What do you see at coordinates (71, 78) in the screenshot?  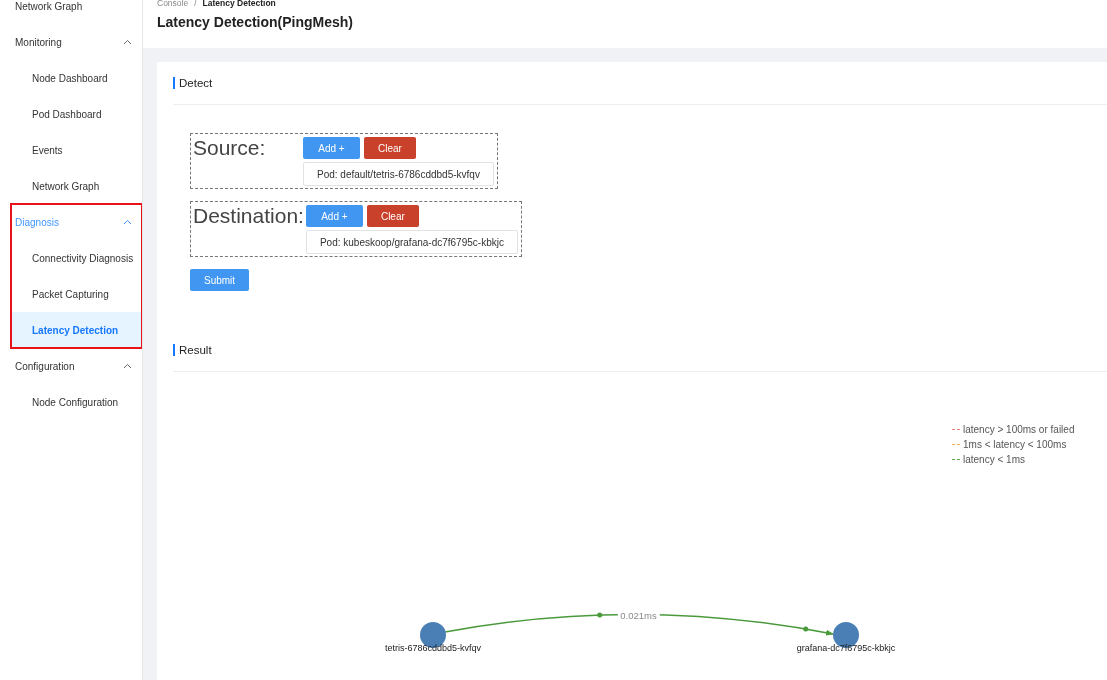 I see `menu-item: Node Dashboard` at bounding box center [71, 78].